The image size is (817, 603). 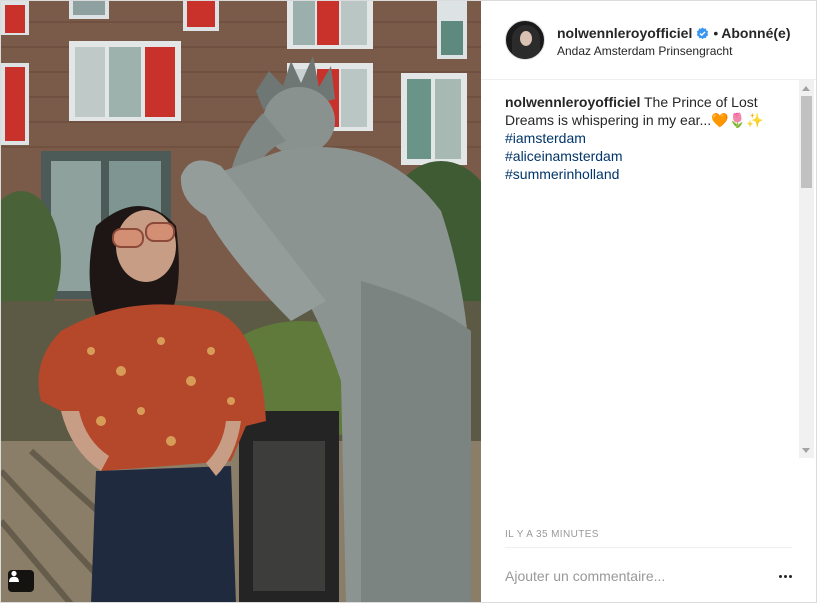 What do you see at coordinates (552, 534) in the screenshot?
I see `post-timestamp: IL Y A 35 MINUTES` at bounding box center [552, 534].